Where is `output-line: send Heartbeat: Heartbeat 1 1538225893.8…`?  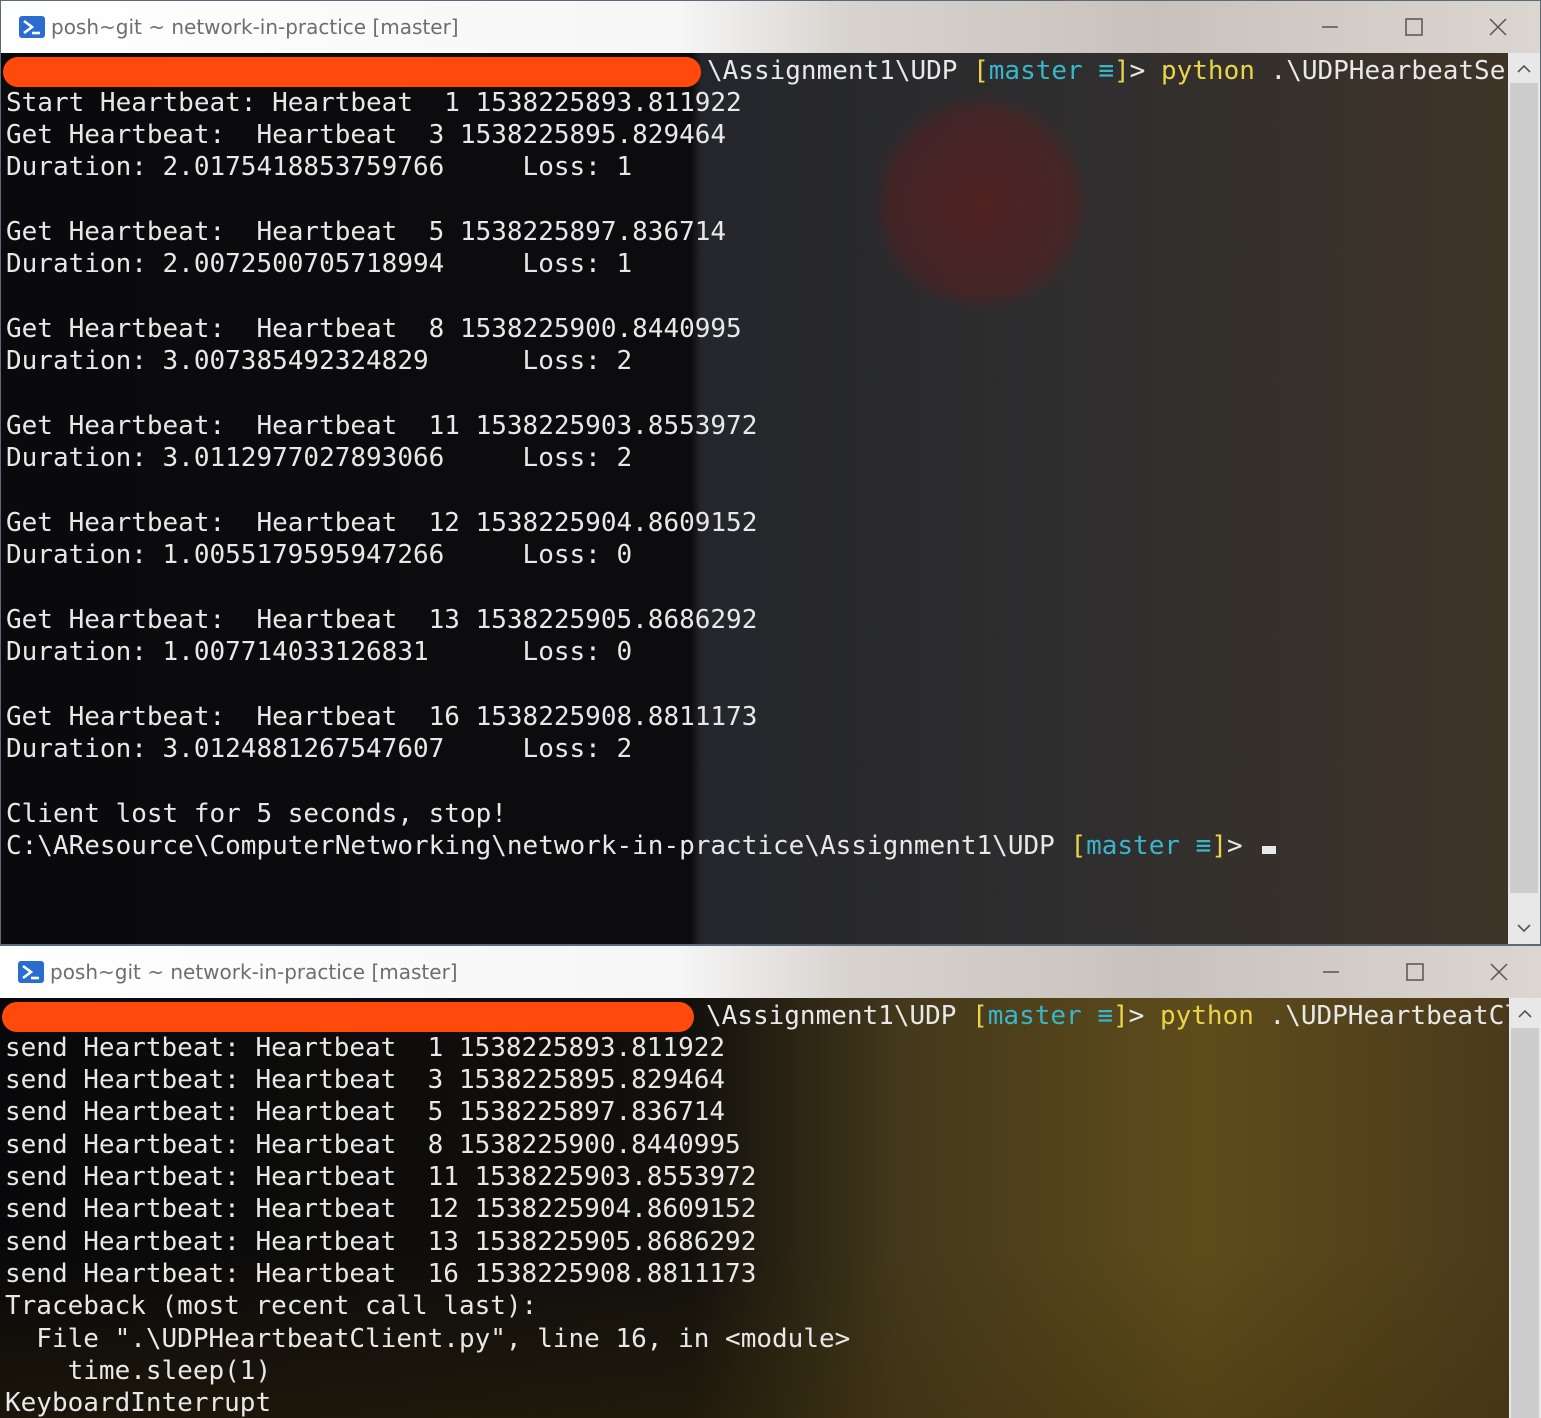 output-line: send Heartbeat: Heartbeat 1 1538225893.8… is located at coordinates (365, 1048).